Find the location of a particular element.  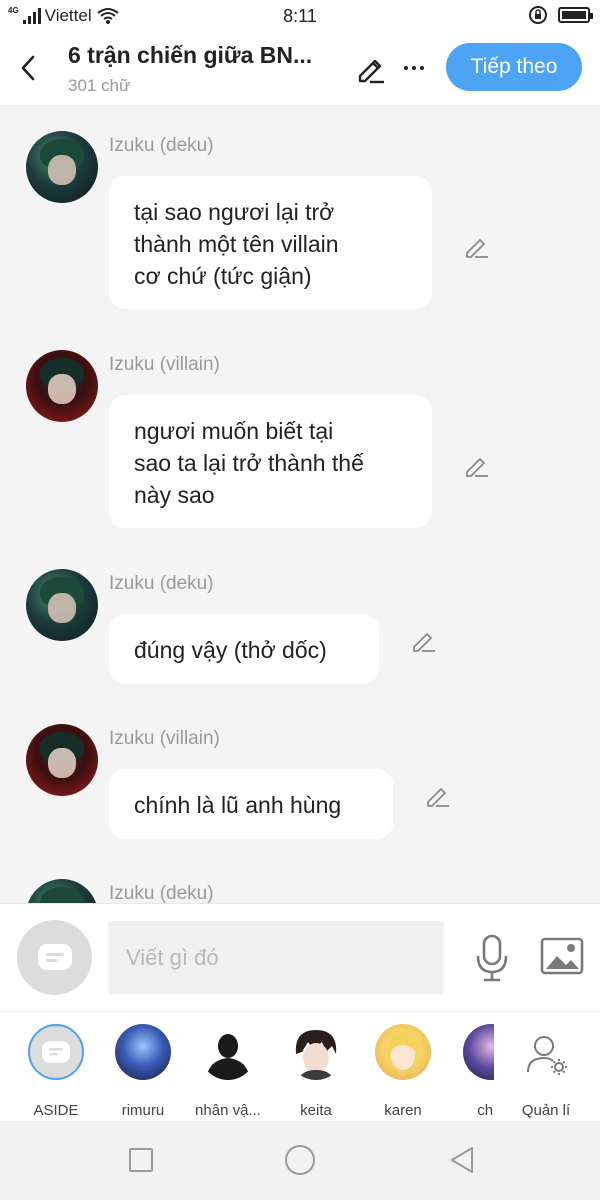

character-name: chia is located at coordinates (485, 1109).